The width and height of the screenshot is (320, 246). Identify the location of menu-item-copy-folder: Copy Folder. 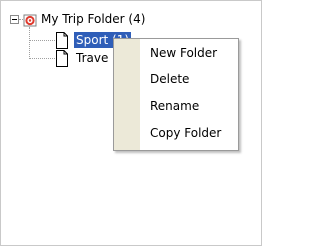
(185, 133).